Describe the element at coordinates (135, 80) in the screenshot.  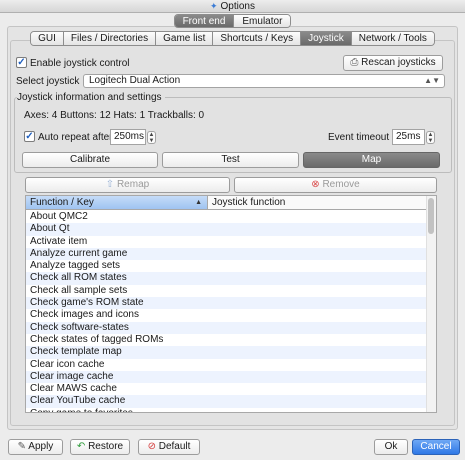
I see `joystick-select-value: Logitech Dual Action` at that location.